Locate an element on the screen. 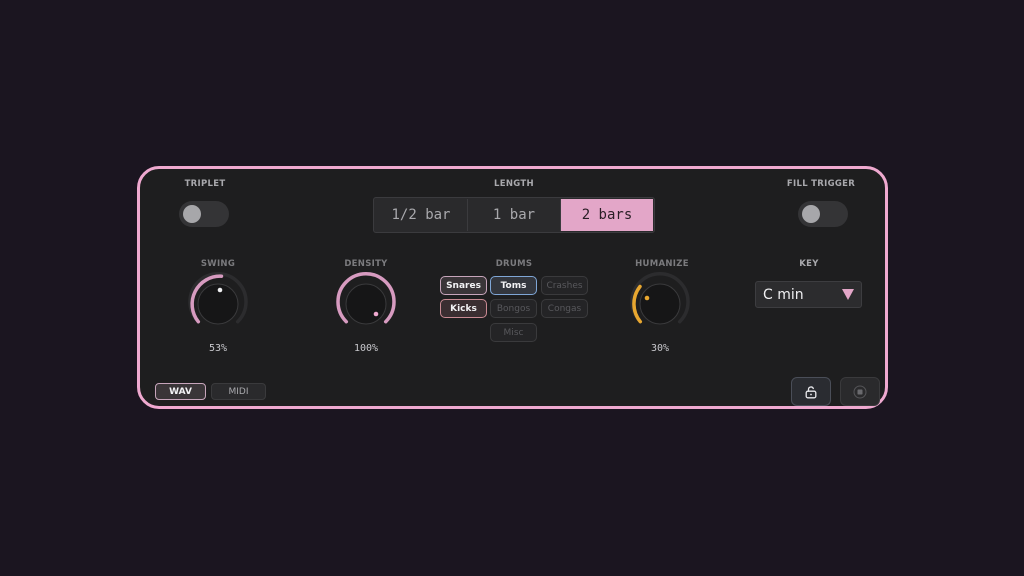 The height and width of the screenshot is (576, 1024). unlock-icon is located at coordinates (811, 391).